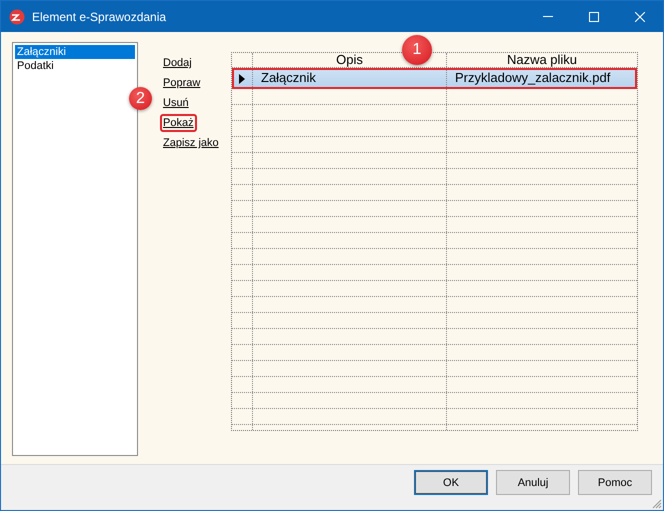 The width and height of the screenshot is (664, 511). Describe the element at coordinates (548, 16) in the screenshot. I see `minimize-icon` at that location.